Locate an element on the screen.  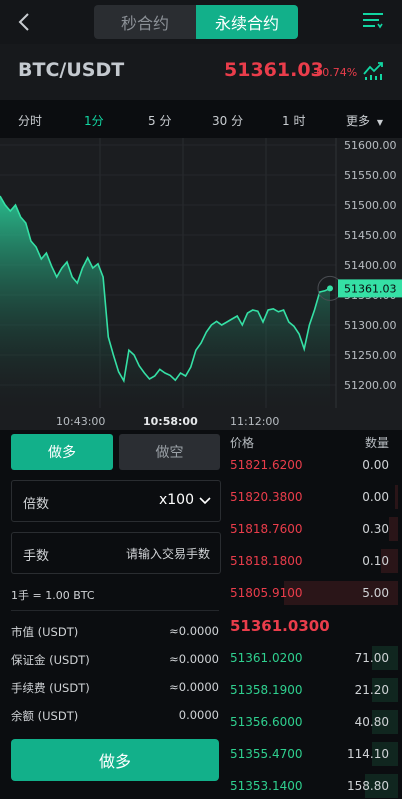
lots-input: 请输入交易手数 is located at coordinates (168, 553).